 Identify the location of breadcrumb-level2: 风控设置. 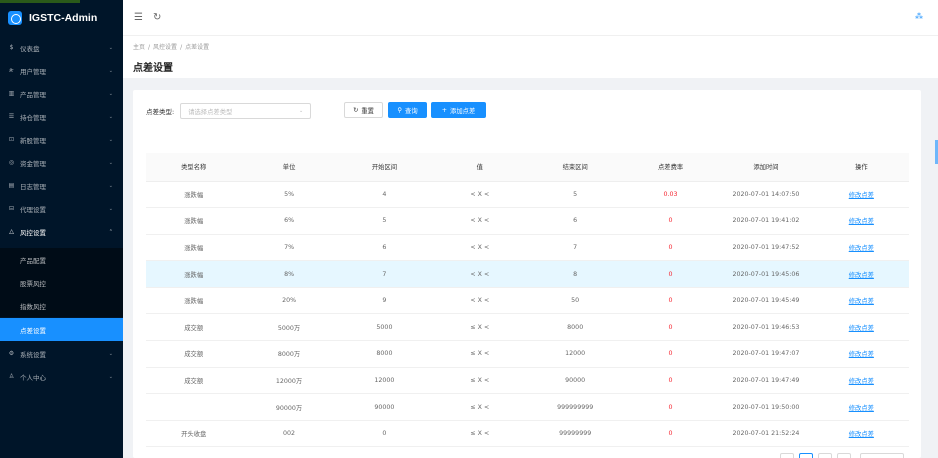
(165, 47).